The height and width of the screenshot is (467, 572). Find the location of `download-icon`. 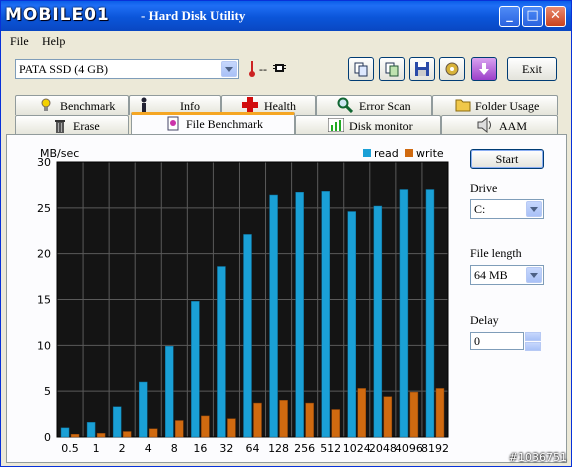

download-icon is located at coordinates (484, 69).